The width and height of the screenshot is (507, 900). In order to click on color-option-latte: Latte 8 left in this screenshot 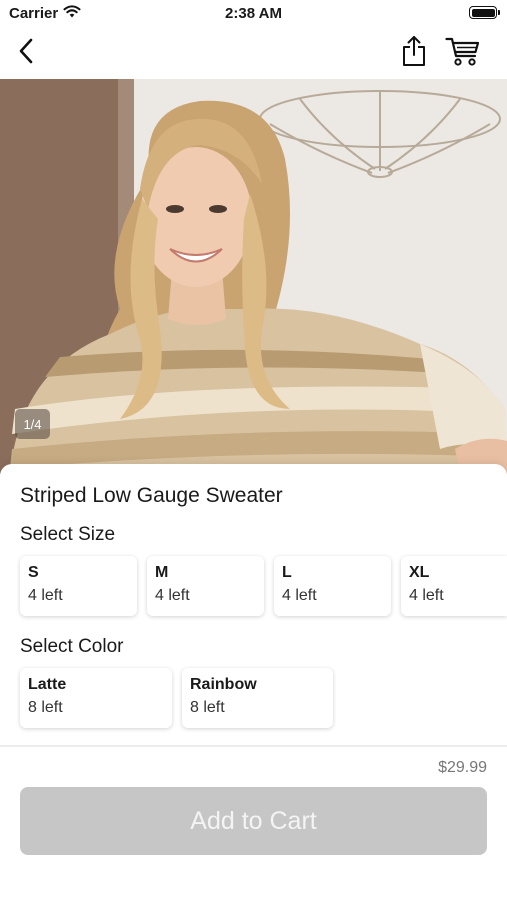, I will do `click(96, 698)`.